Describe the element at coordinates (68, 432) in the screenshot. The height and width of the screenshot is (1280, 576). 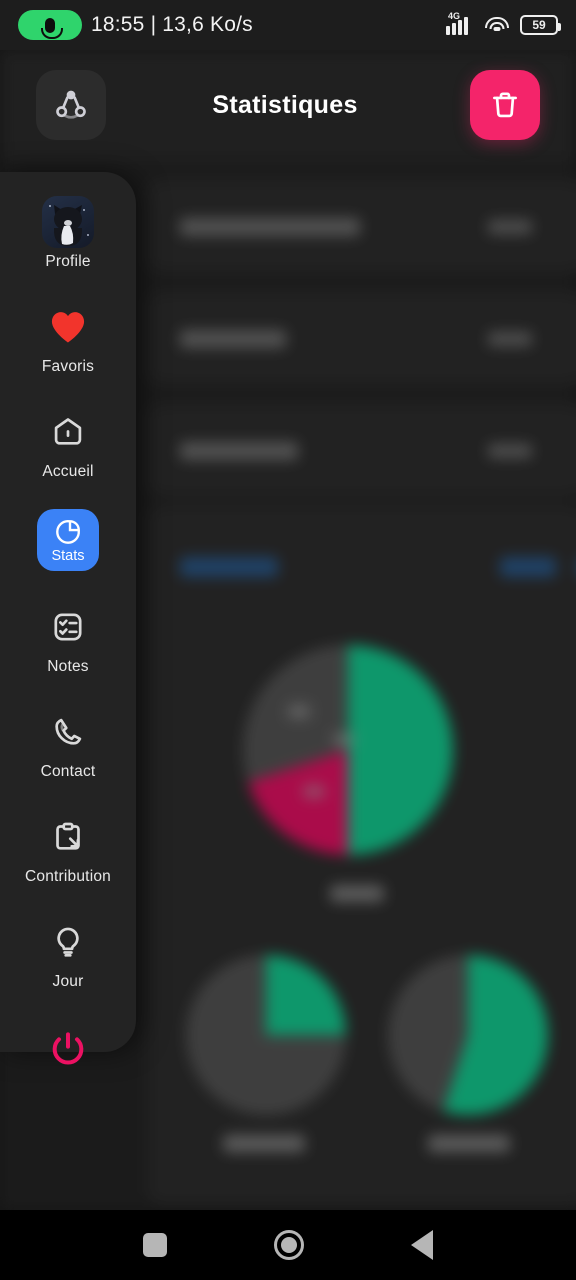
I see `home-icon` at that location.